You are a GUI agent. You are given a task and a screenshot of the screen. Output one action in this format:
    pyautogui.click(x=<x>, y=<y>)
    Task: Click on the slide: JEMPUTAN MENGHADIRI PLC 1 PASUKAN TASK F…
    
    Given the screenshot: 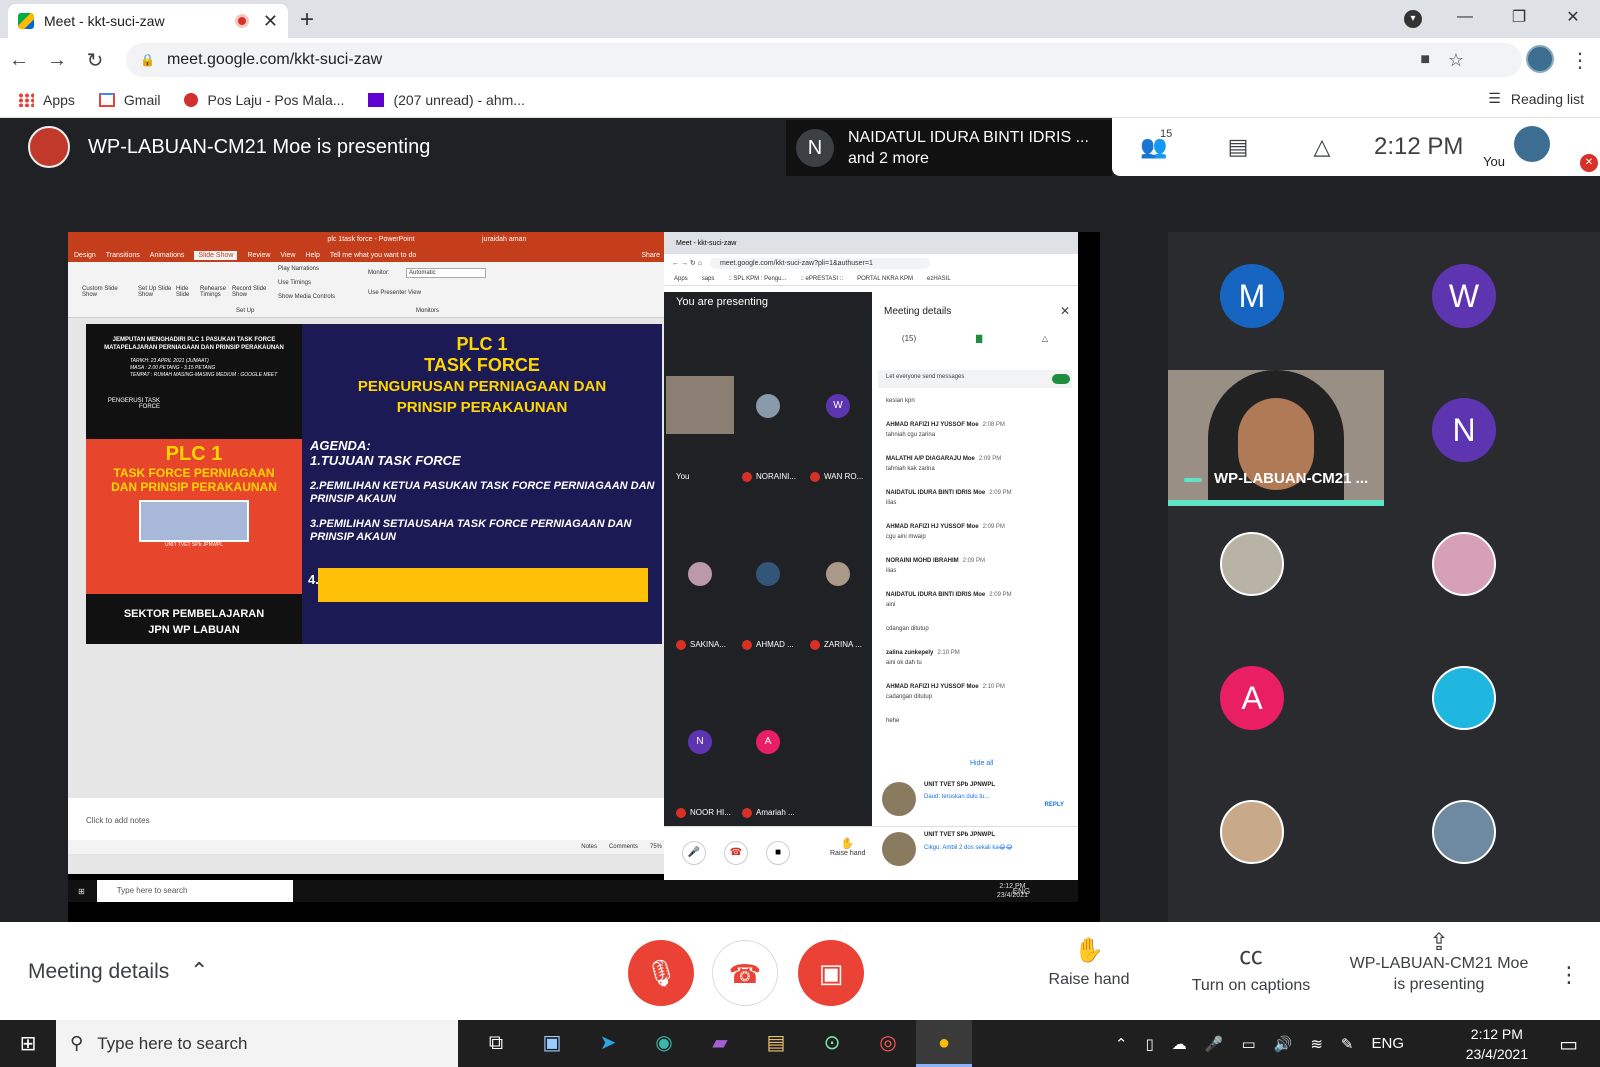 What is the action you would take?
    pyautogui.click(x=374, y=484)
    